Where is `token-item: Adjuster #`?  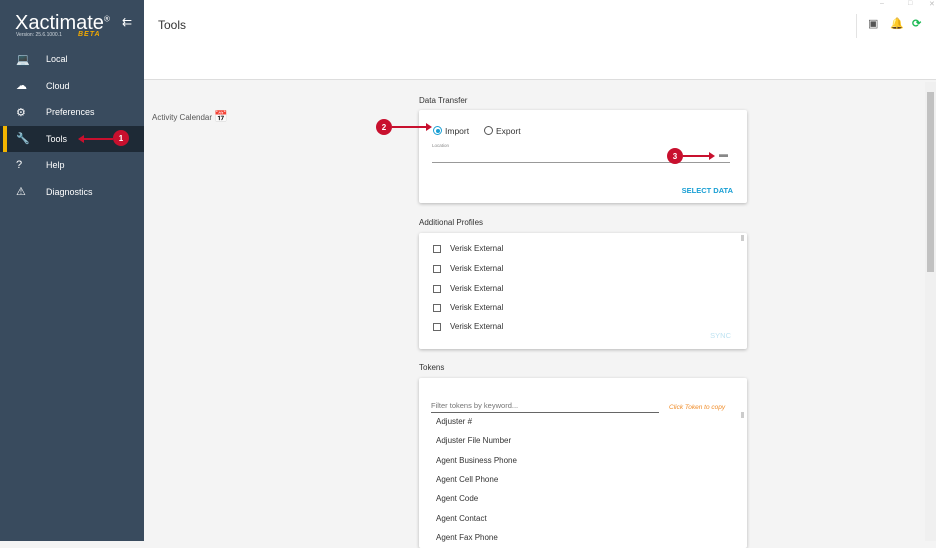 token-item: Adjuster # is located at coordinates (454, 421).